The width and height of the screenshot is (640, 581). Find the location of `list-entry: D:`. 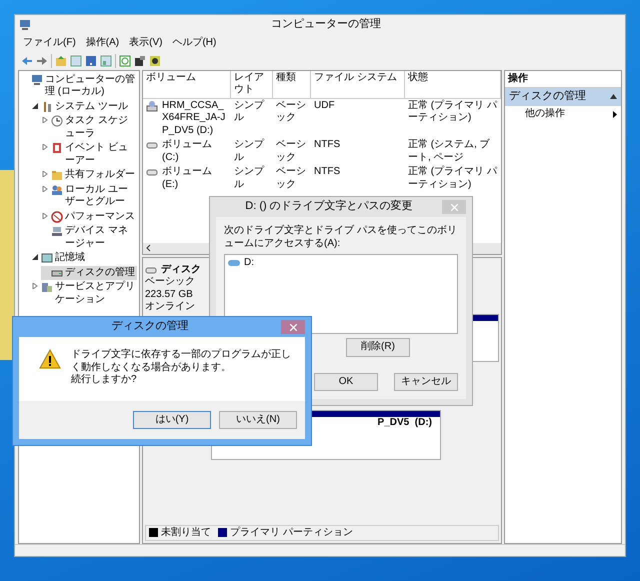

list-entry: D: is located at coordinates (249, 263).